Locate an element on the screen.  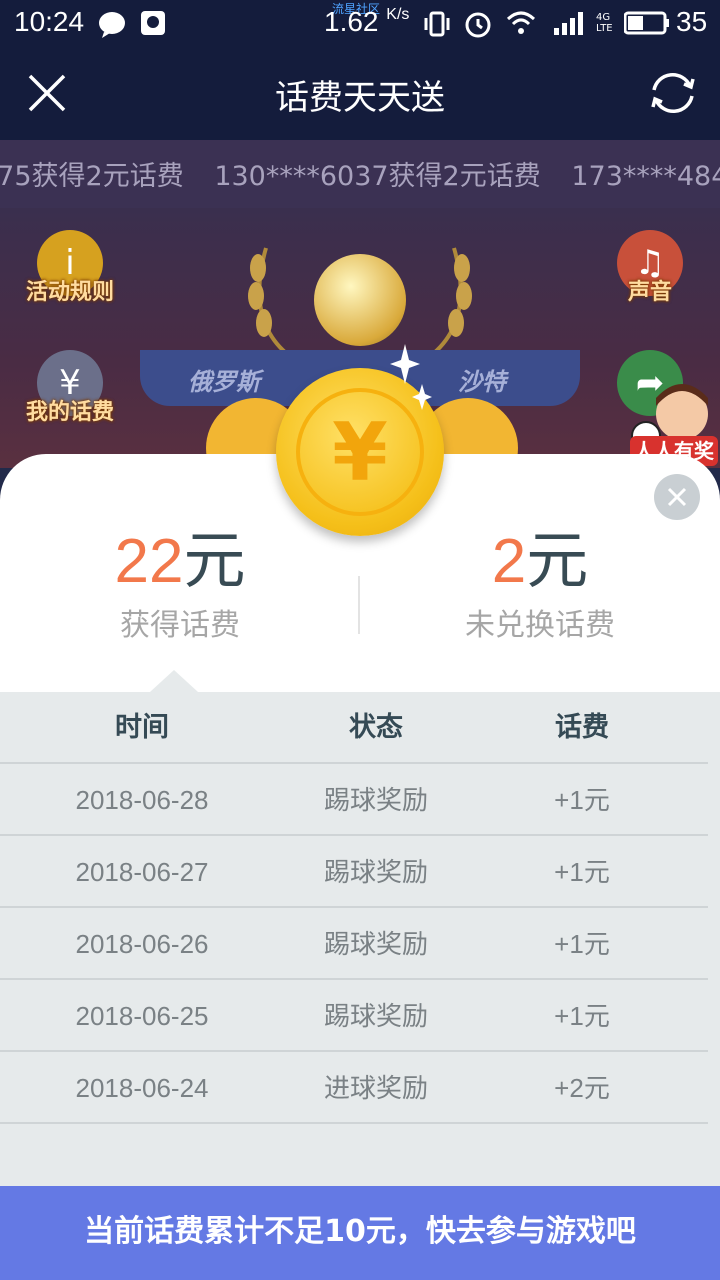
rules-label: 活动规则 is located at coordinates (69, 292).